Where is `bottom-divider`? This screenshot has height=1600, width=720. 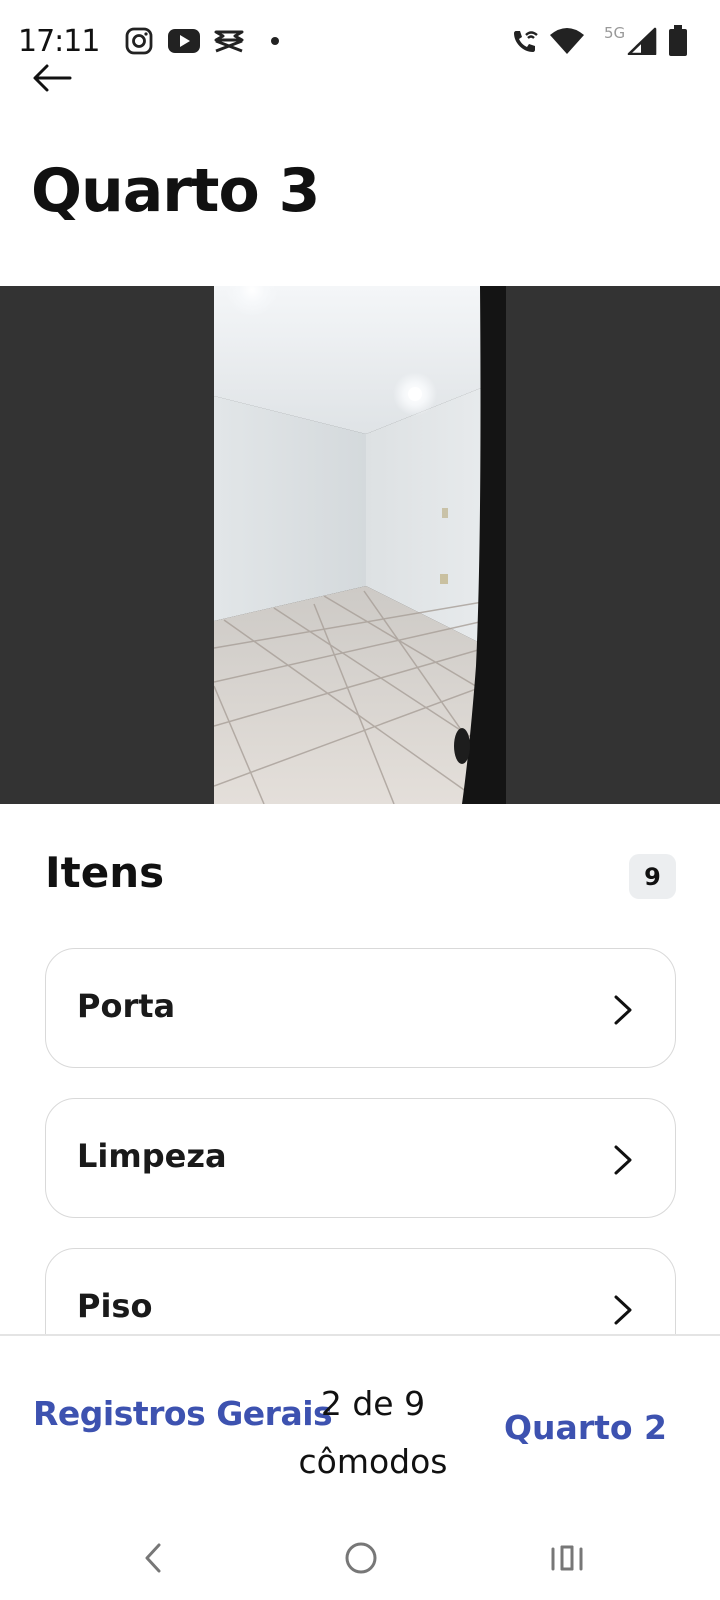 bottom-divider is located at coordinates (360, 1335).